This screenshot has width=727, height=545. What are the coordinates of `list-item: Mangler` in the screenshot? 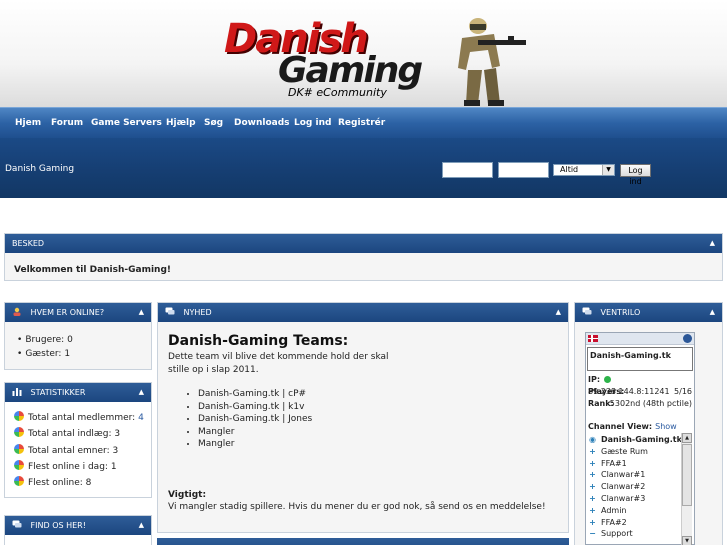 It's located at (255, 444).